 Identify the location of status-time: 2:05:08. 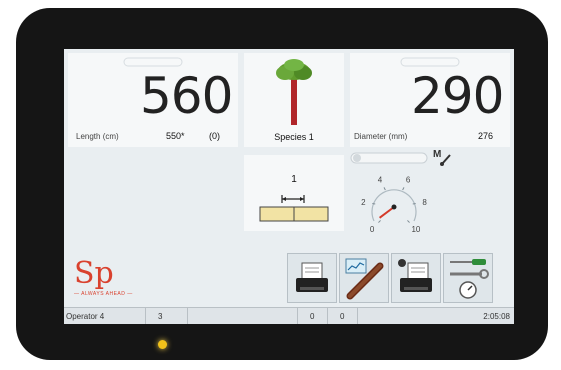
(496, 316).